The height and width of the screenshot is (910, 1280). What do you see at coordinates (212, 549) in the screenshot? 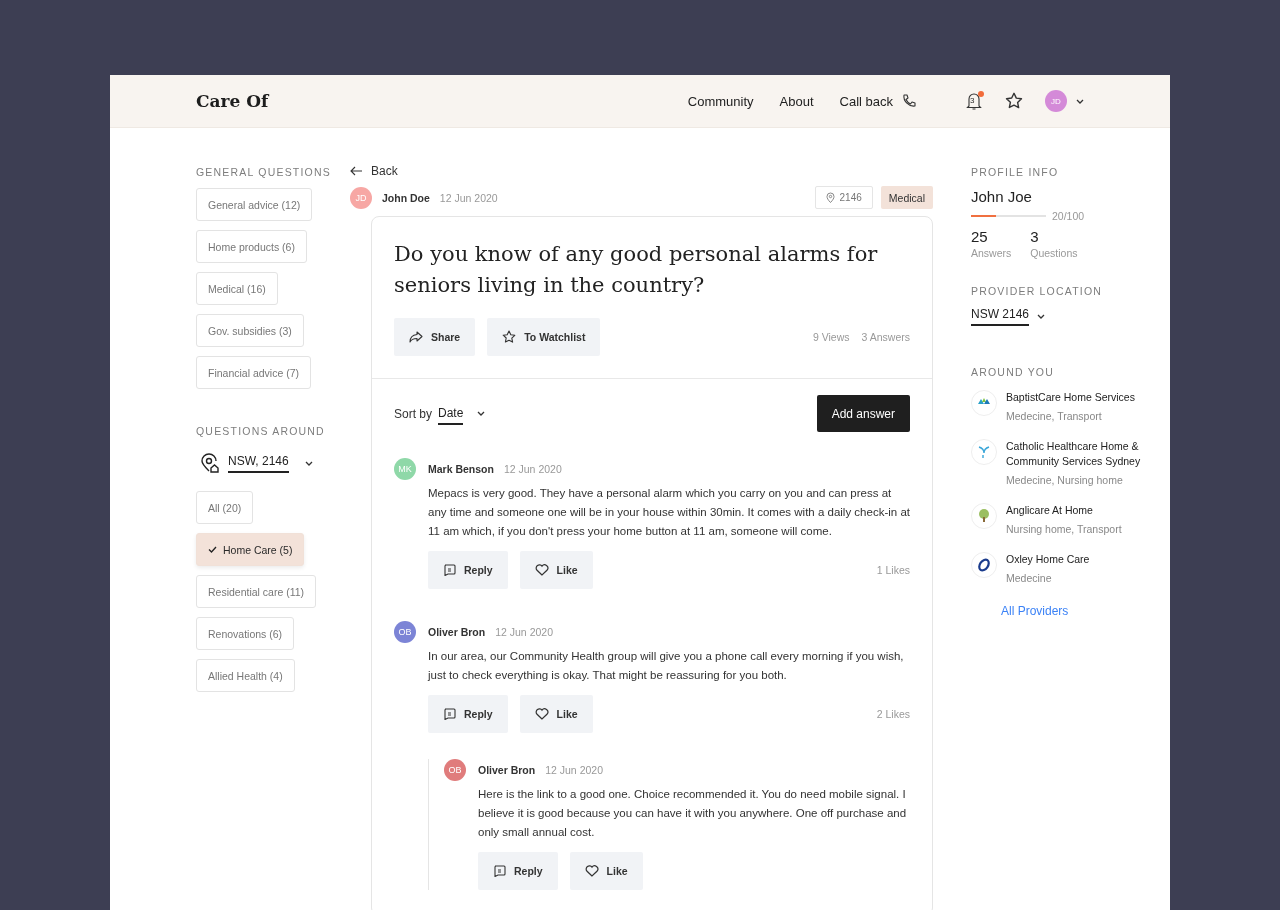
I see `check-icon` at bounding box center [212, 549].